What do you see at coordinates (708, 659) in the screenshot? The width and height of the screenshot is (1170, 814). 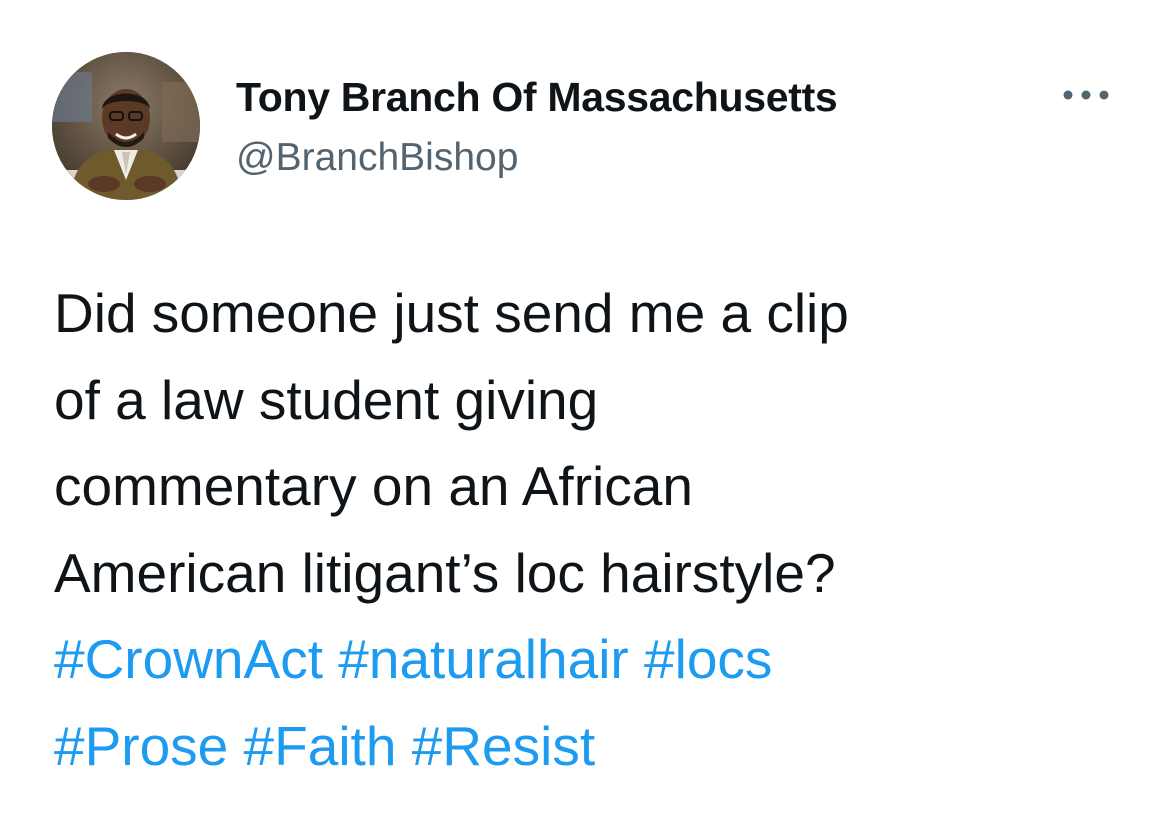 I see `hashtag-locs: #locs` at bounding box center [708, 659].